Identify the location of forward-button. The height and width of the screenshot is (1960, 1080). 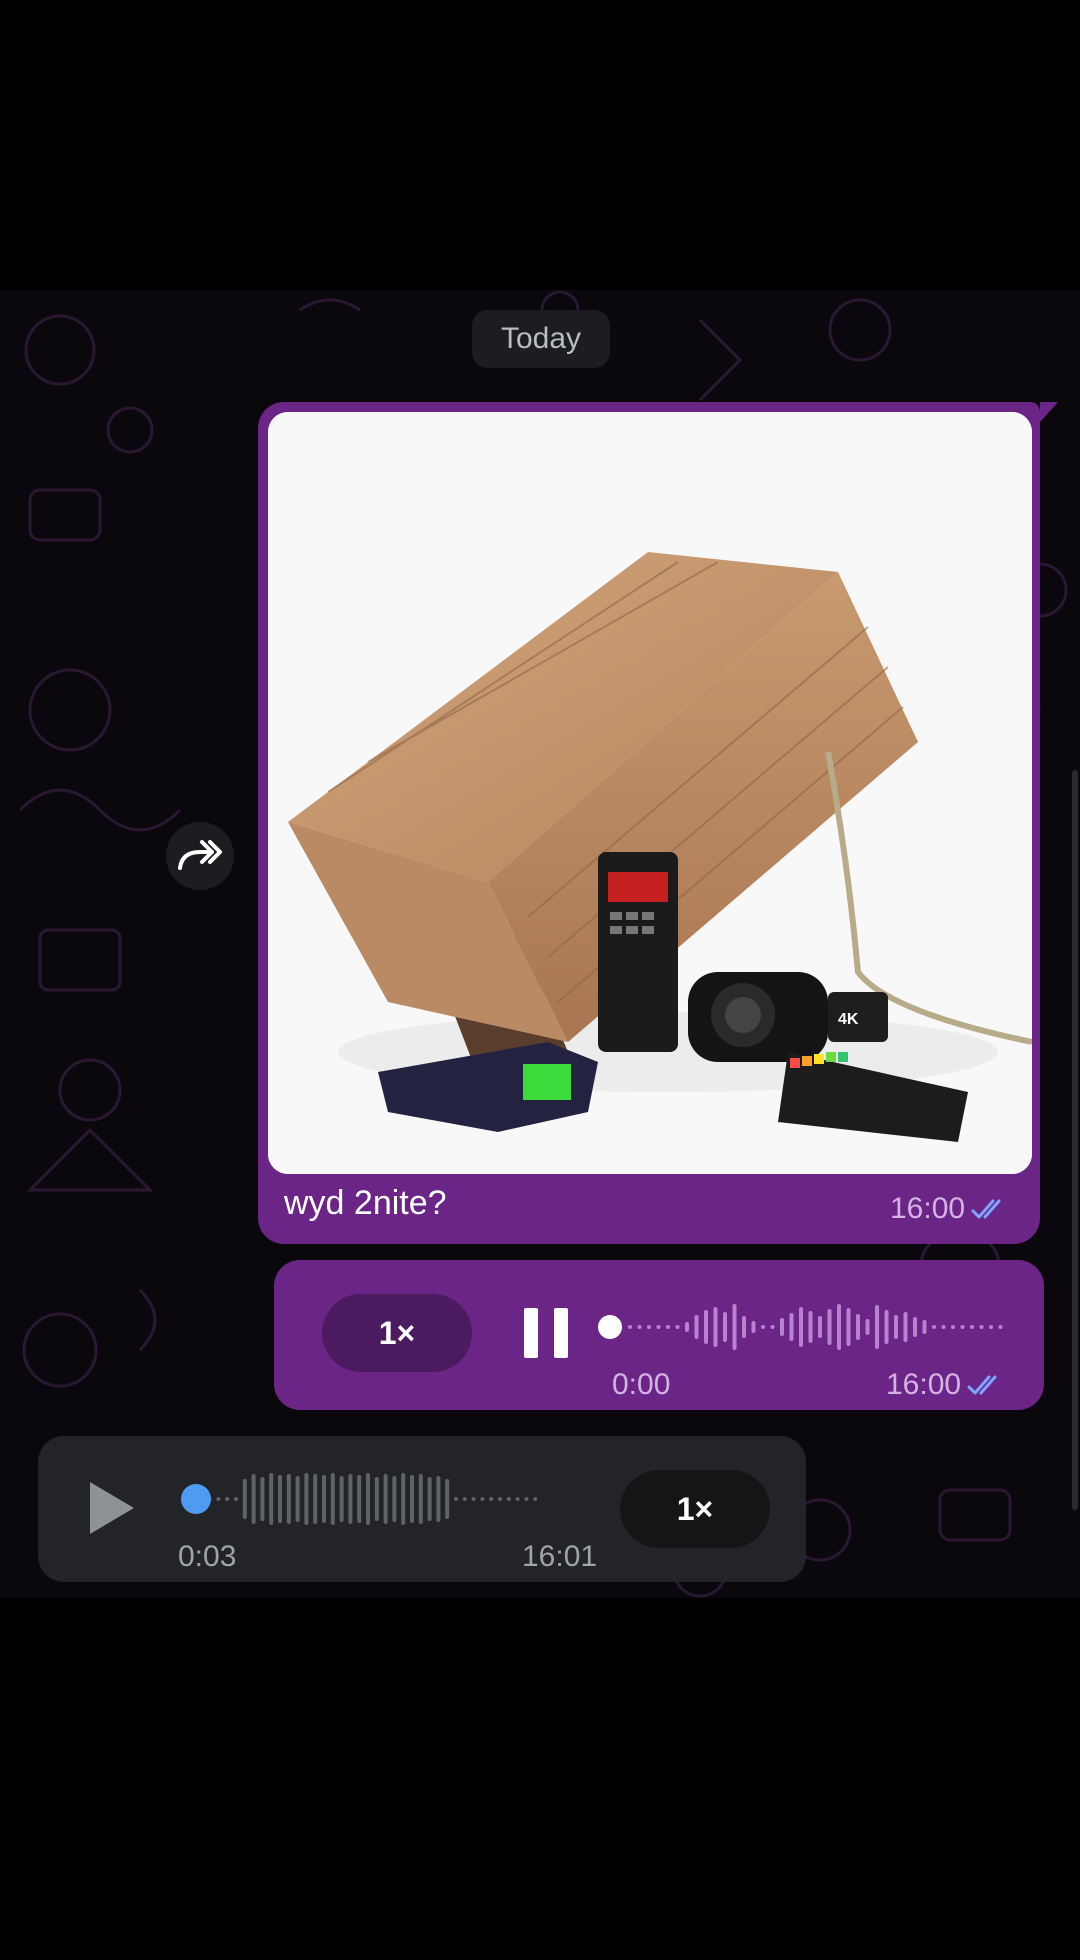
(200, 856).